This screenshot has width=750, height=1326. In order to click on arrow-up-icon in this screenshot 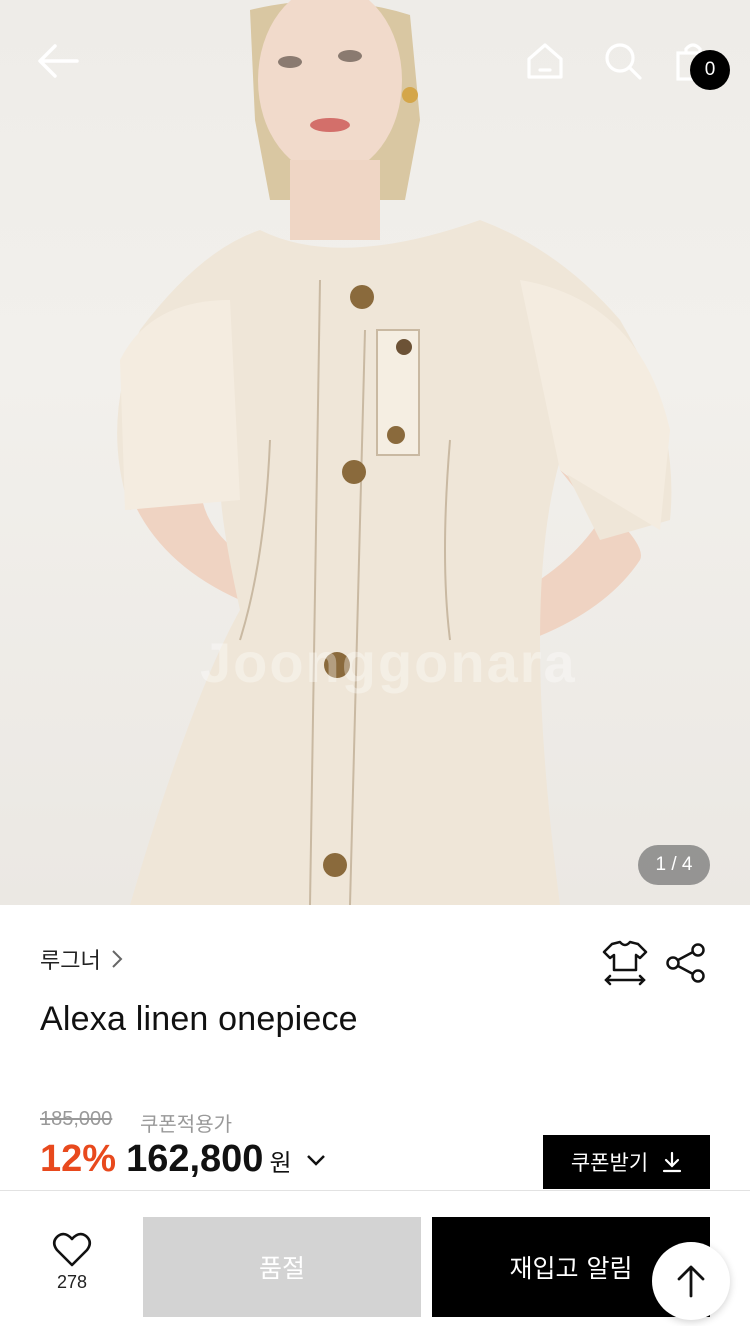, I will do `click(691, 1281)`.